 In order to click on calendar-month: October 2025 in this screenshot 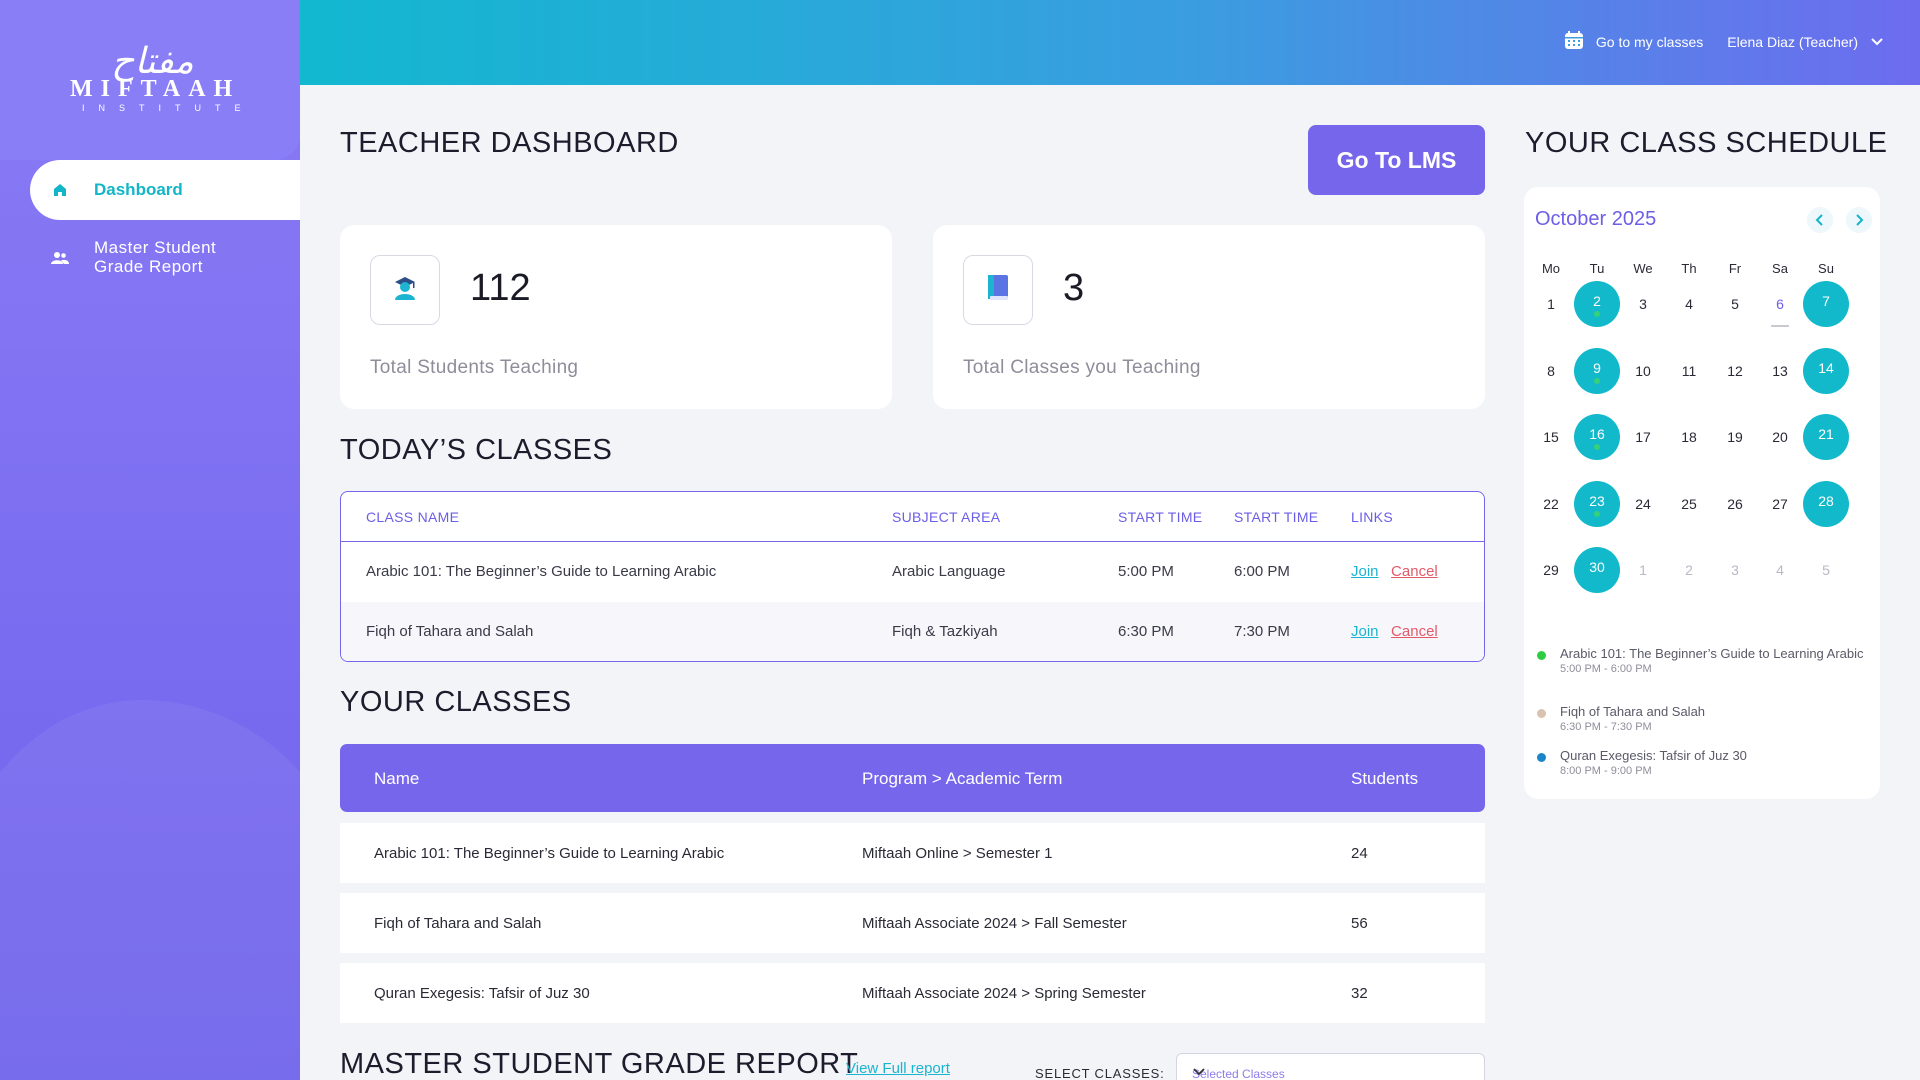, I will do `click(1596, 219)`.